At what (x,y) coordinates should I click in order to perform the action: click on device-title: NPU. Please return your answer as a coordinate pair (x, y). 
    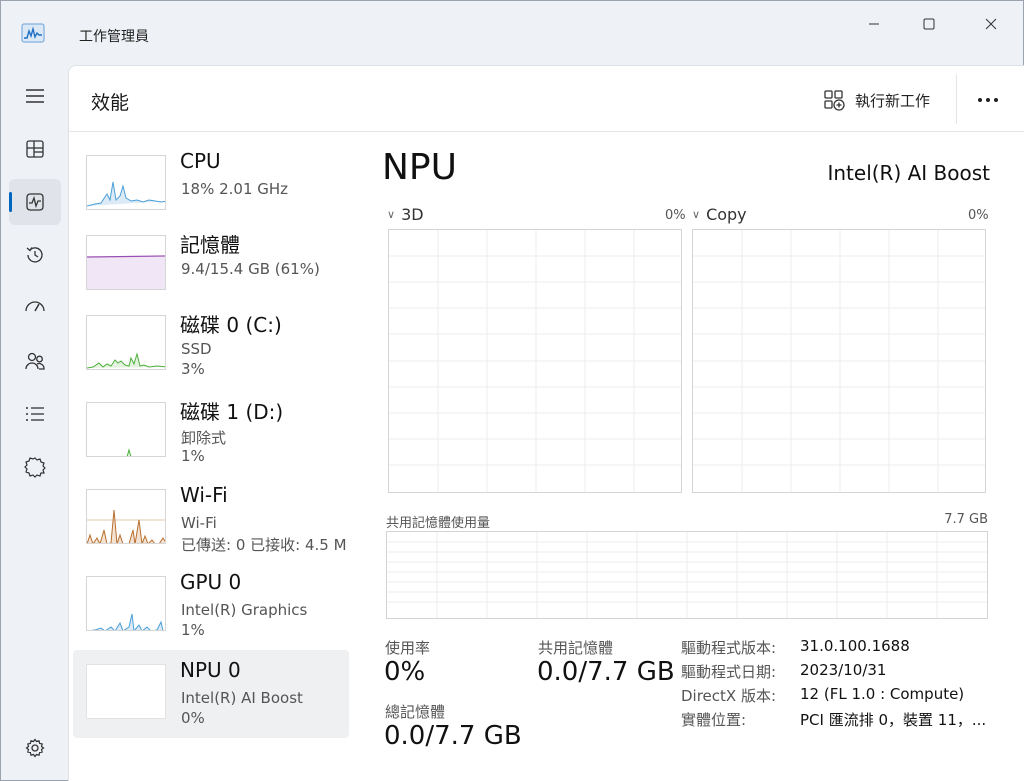
    Looking at the image, I should click on (419, 167).